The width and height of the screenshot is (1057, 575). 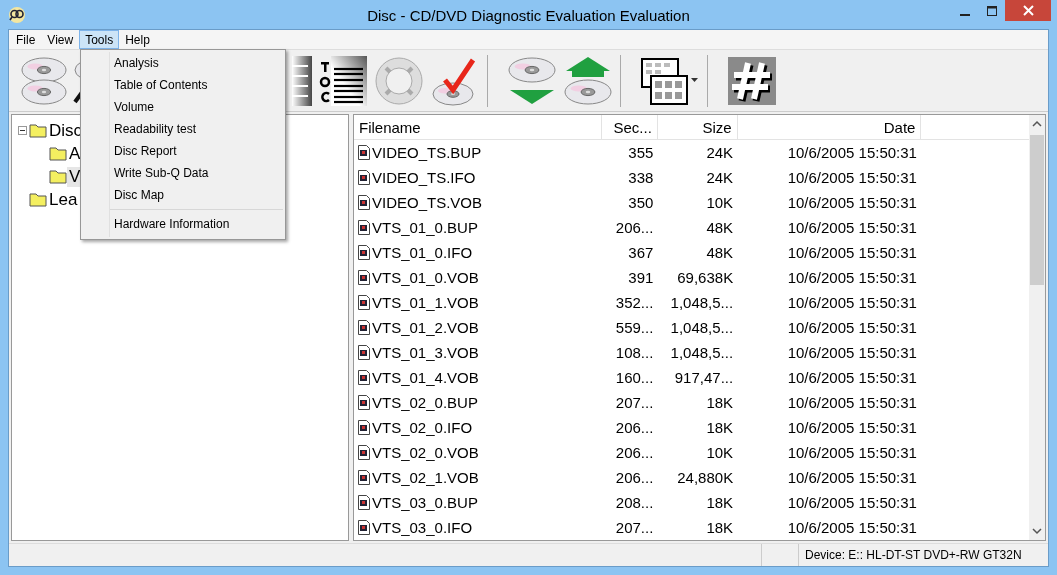 I want to click on menu-option: Write Sub-Q Data, so click(x=183, y=173).